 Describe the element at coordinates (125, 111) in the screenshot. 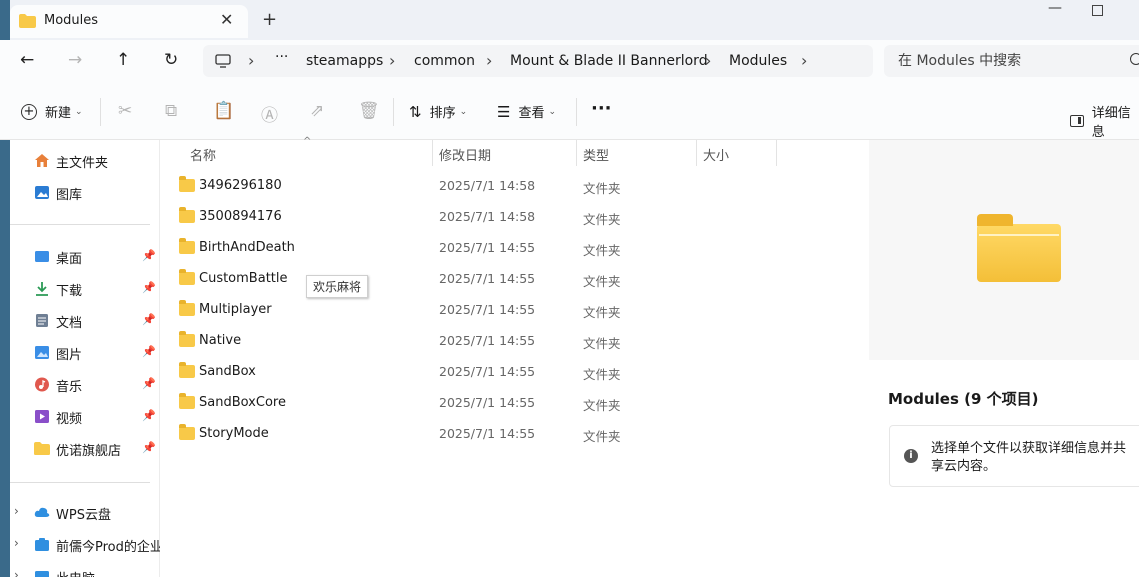

I see `cut-icon: ✂` at that location.